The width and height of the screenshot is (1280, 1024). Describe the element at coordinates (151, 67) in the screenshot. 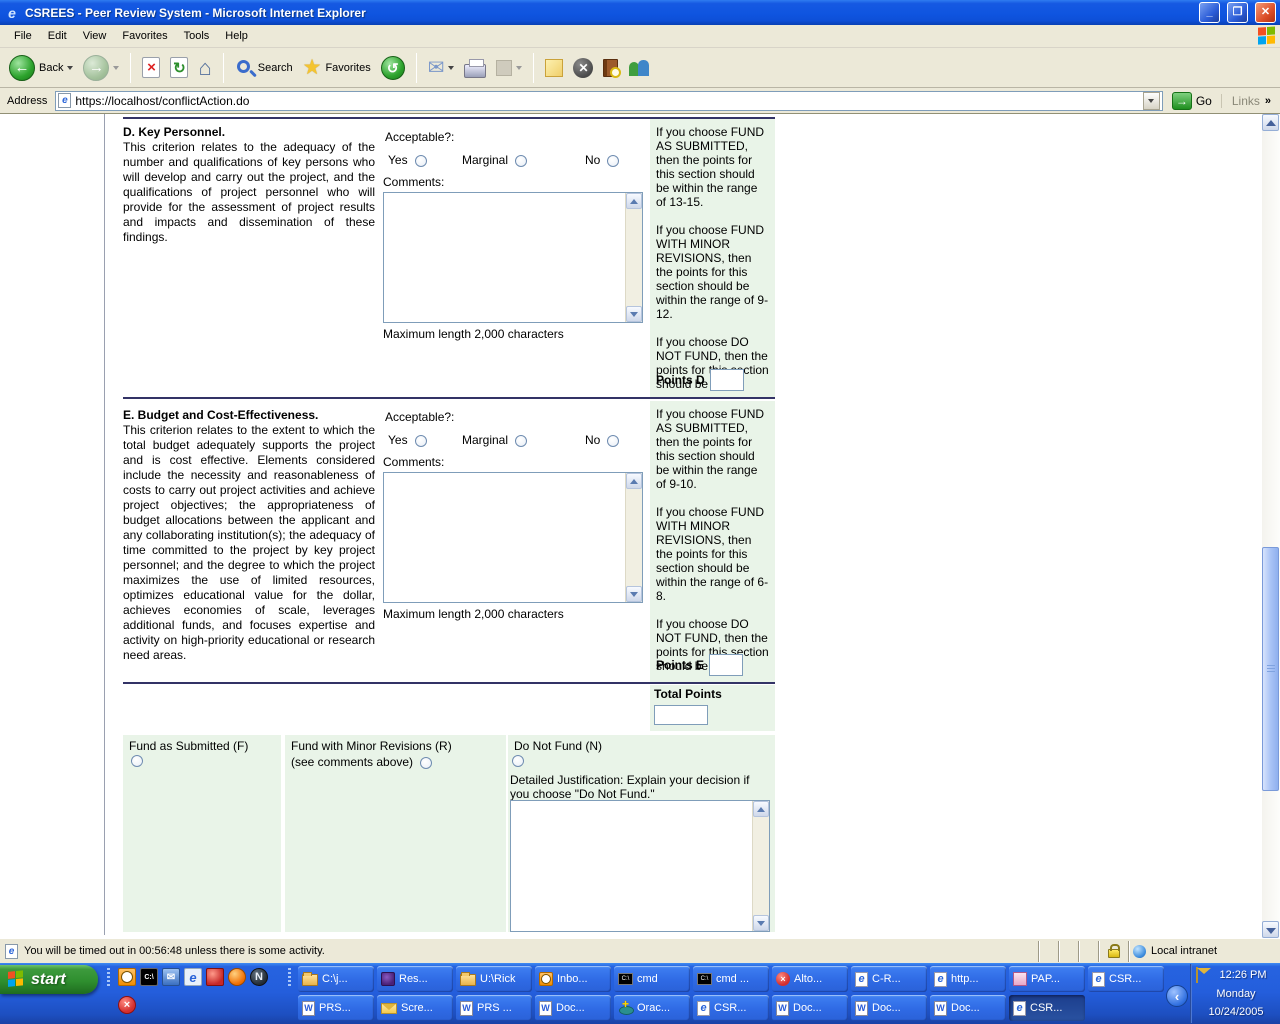

I see `stop-button: ×` at that location.